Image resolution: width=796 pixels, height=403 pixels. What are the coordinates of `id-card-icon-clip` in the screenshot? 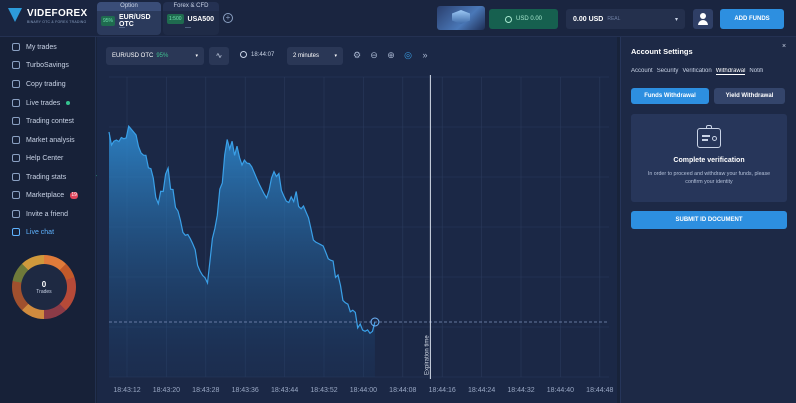 It's located at (709, 127).